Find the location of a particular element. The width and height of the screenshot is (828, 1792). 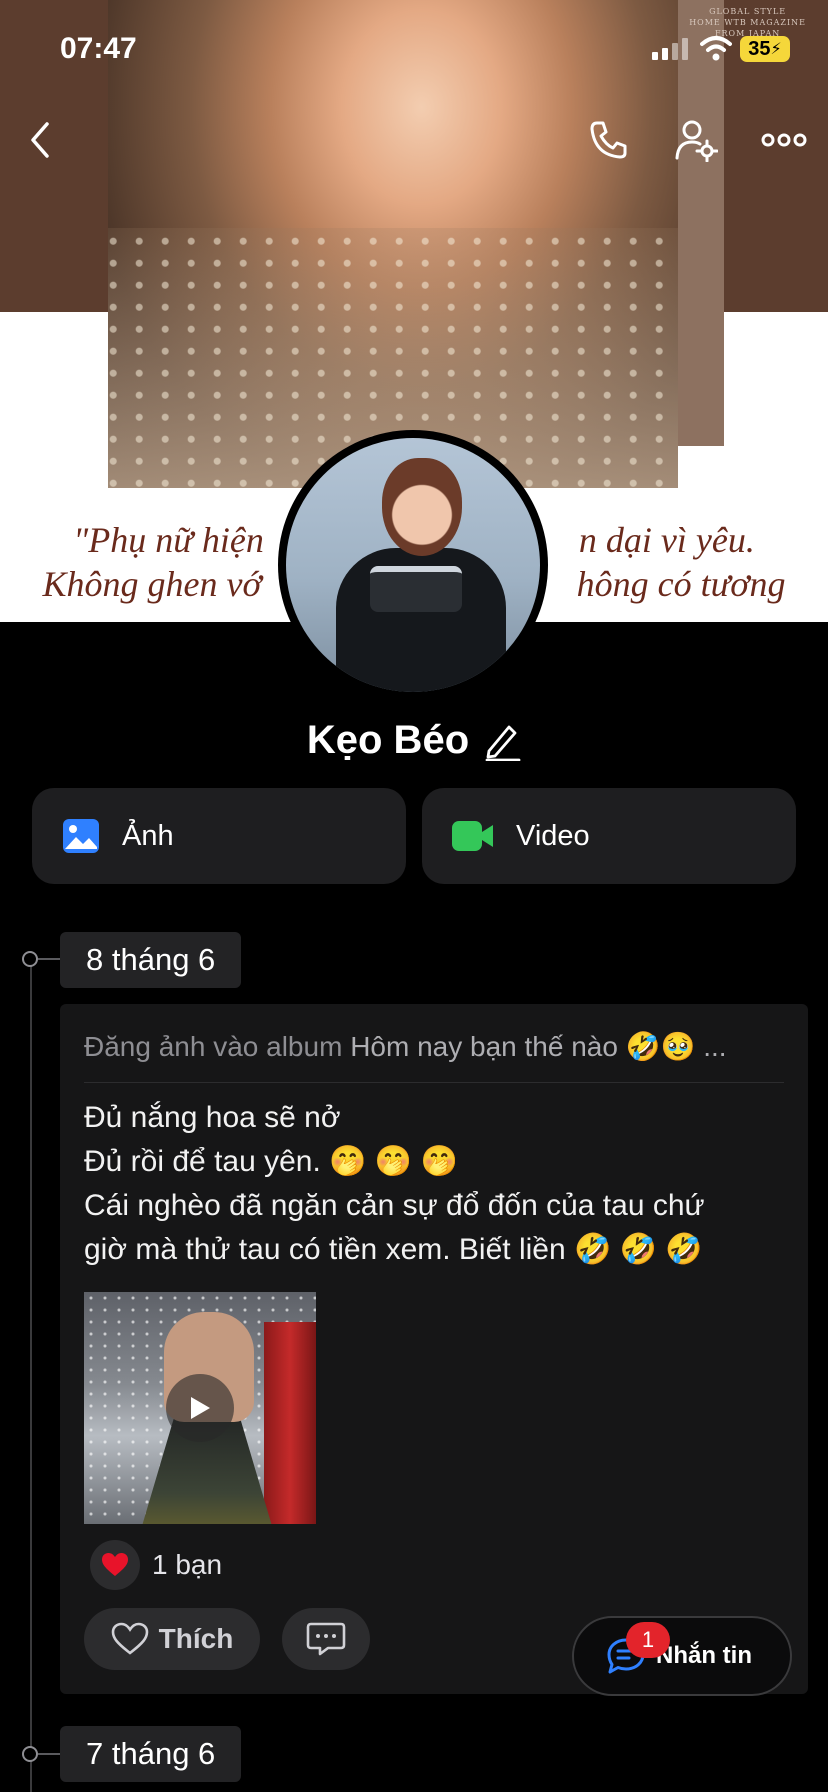

date-chip: 8 tháng 6 is located at coordinates (151, 960).